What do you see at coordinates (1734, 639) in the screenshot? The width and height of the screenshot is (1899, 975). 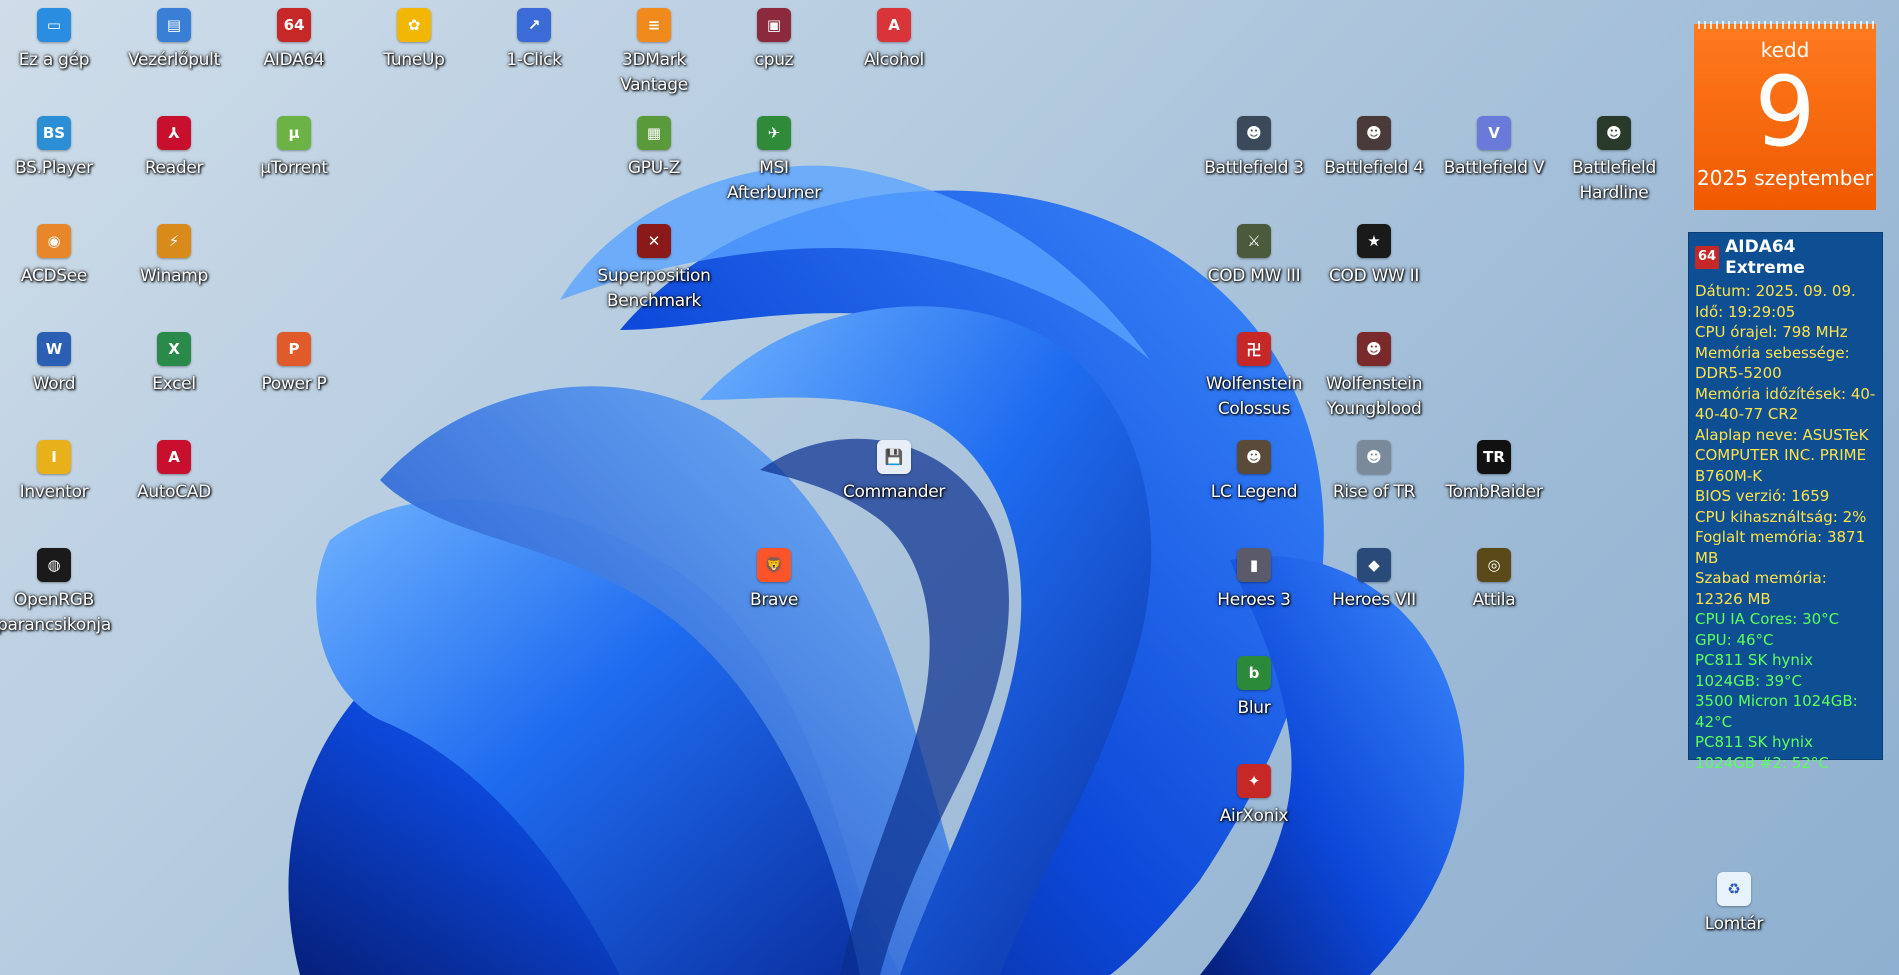 I see `aida64-temperature-row: GPU: 46°C` at bounding box center [1734, 639].